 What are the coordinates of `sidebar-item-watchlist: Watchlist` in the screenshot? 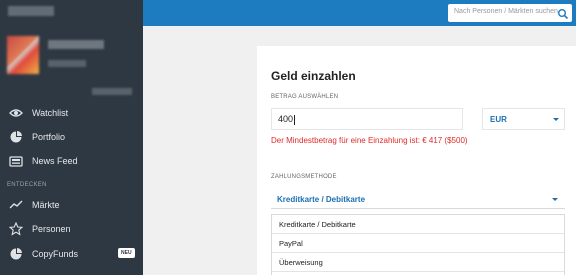 It's located at (71, 113).